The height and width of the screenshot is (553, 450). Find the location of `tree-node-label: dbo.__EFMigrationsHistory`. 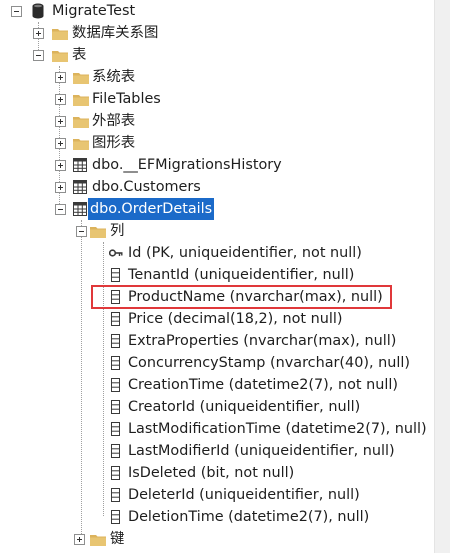

tree-node-label: dbo.__EFMigrationsHistory is located at coordinates (187, 165).